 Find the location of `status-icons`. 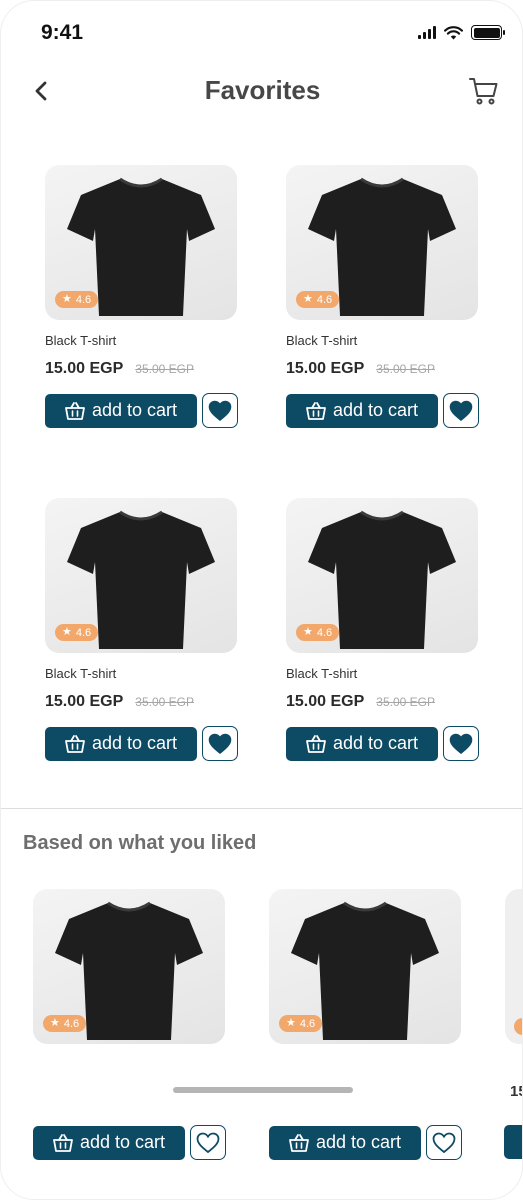

status-icons is located at coordinates (461, 32).